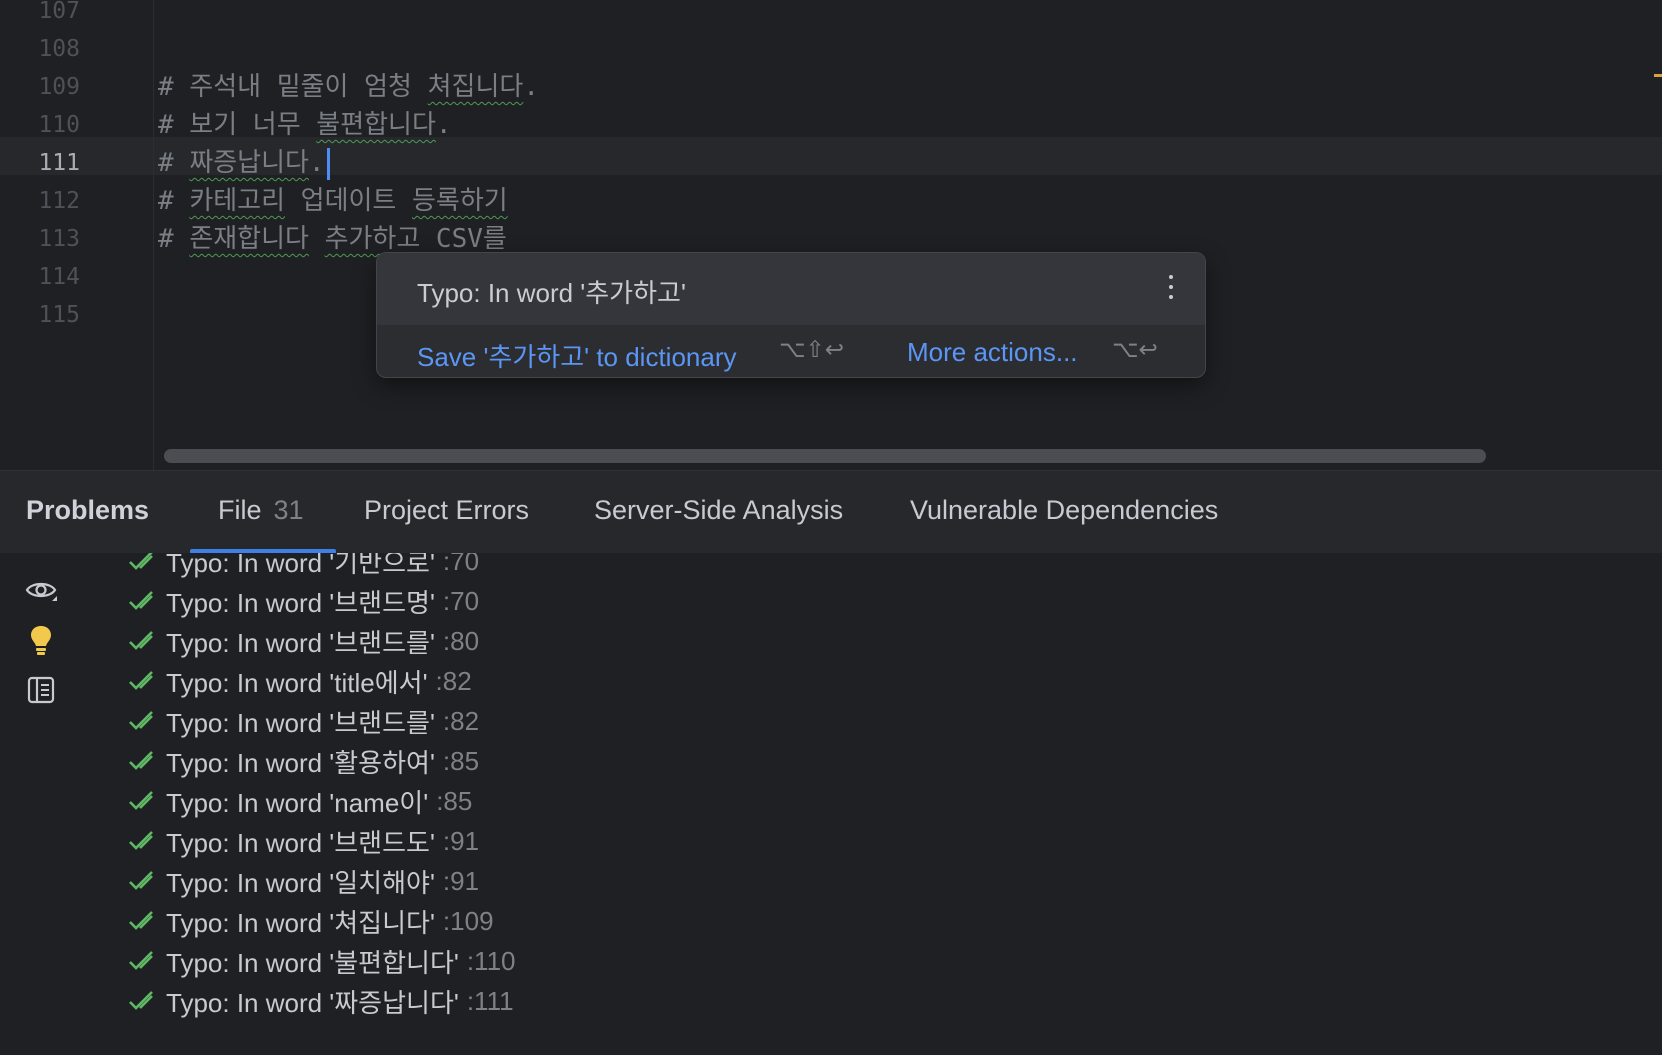 This screenshot has width=1662, height=1055. I want to click on problem-text: Typo: In word '활용하여', so click(300, 762).